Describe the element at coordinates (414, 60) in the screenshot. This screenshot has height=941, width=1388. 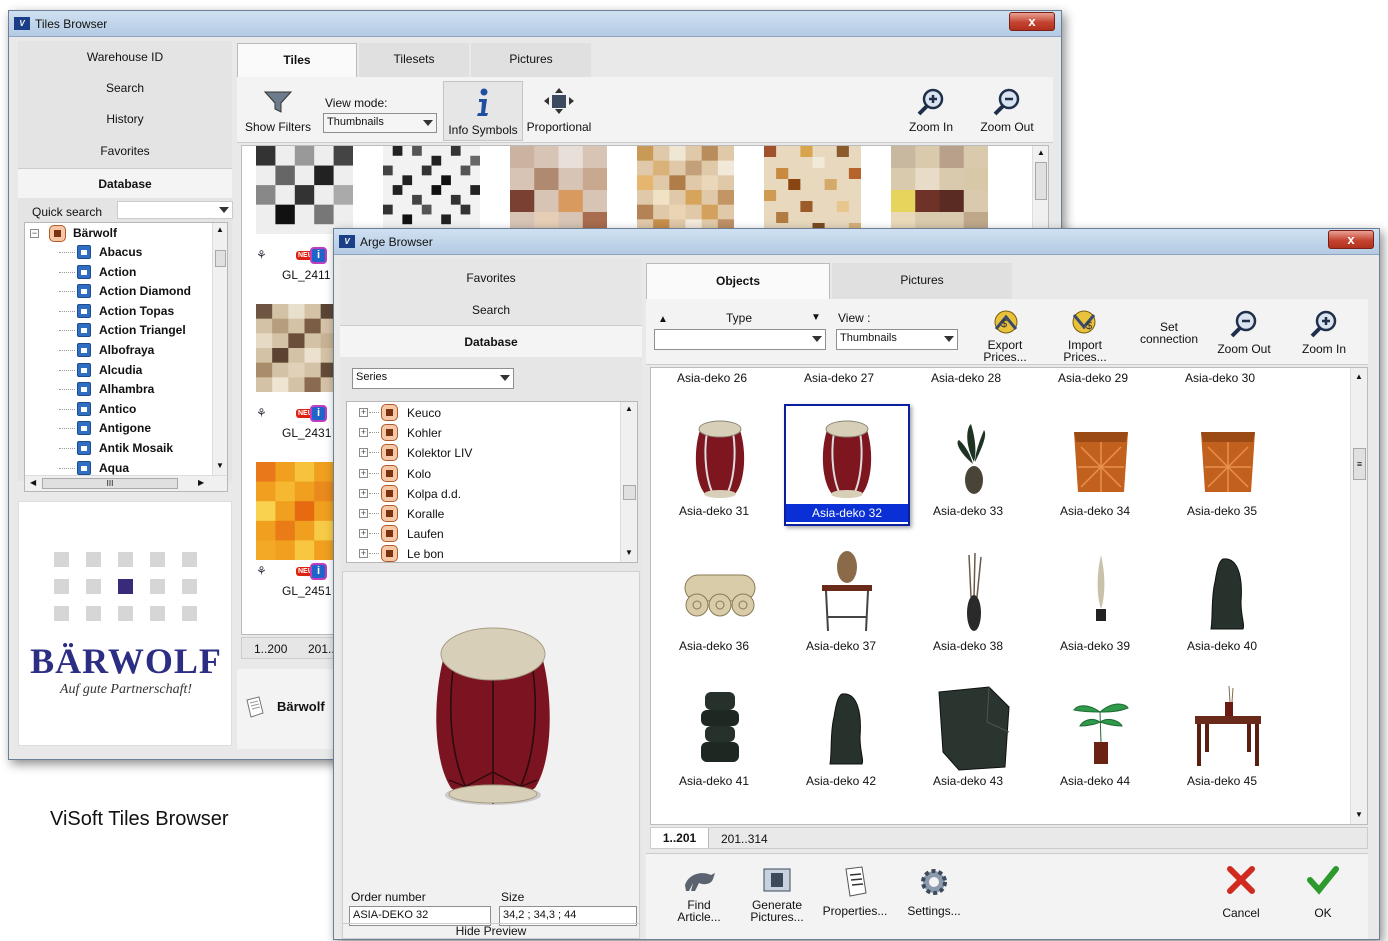
I see `tab-tilesets: Tilesets` at that location.